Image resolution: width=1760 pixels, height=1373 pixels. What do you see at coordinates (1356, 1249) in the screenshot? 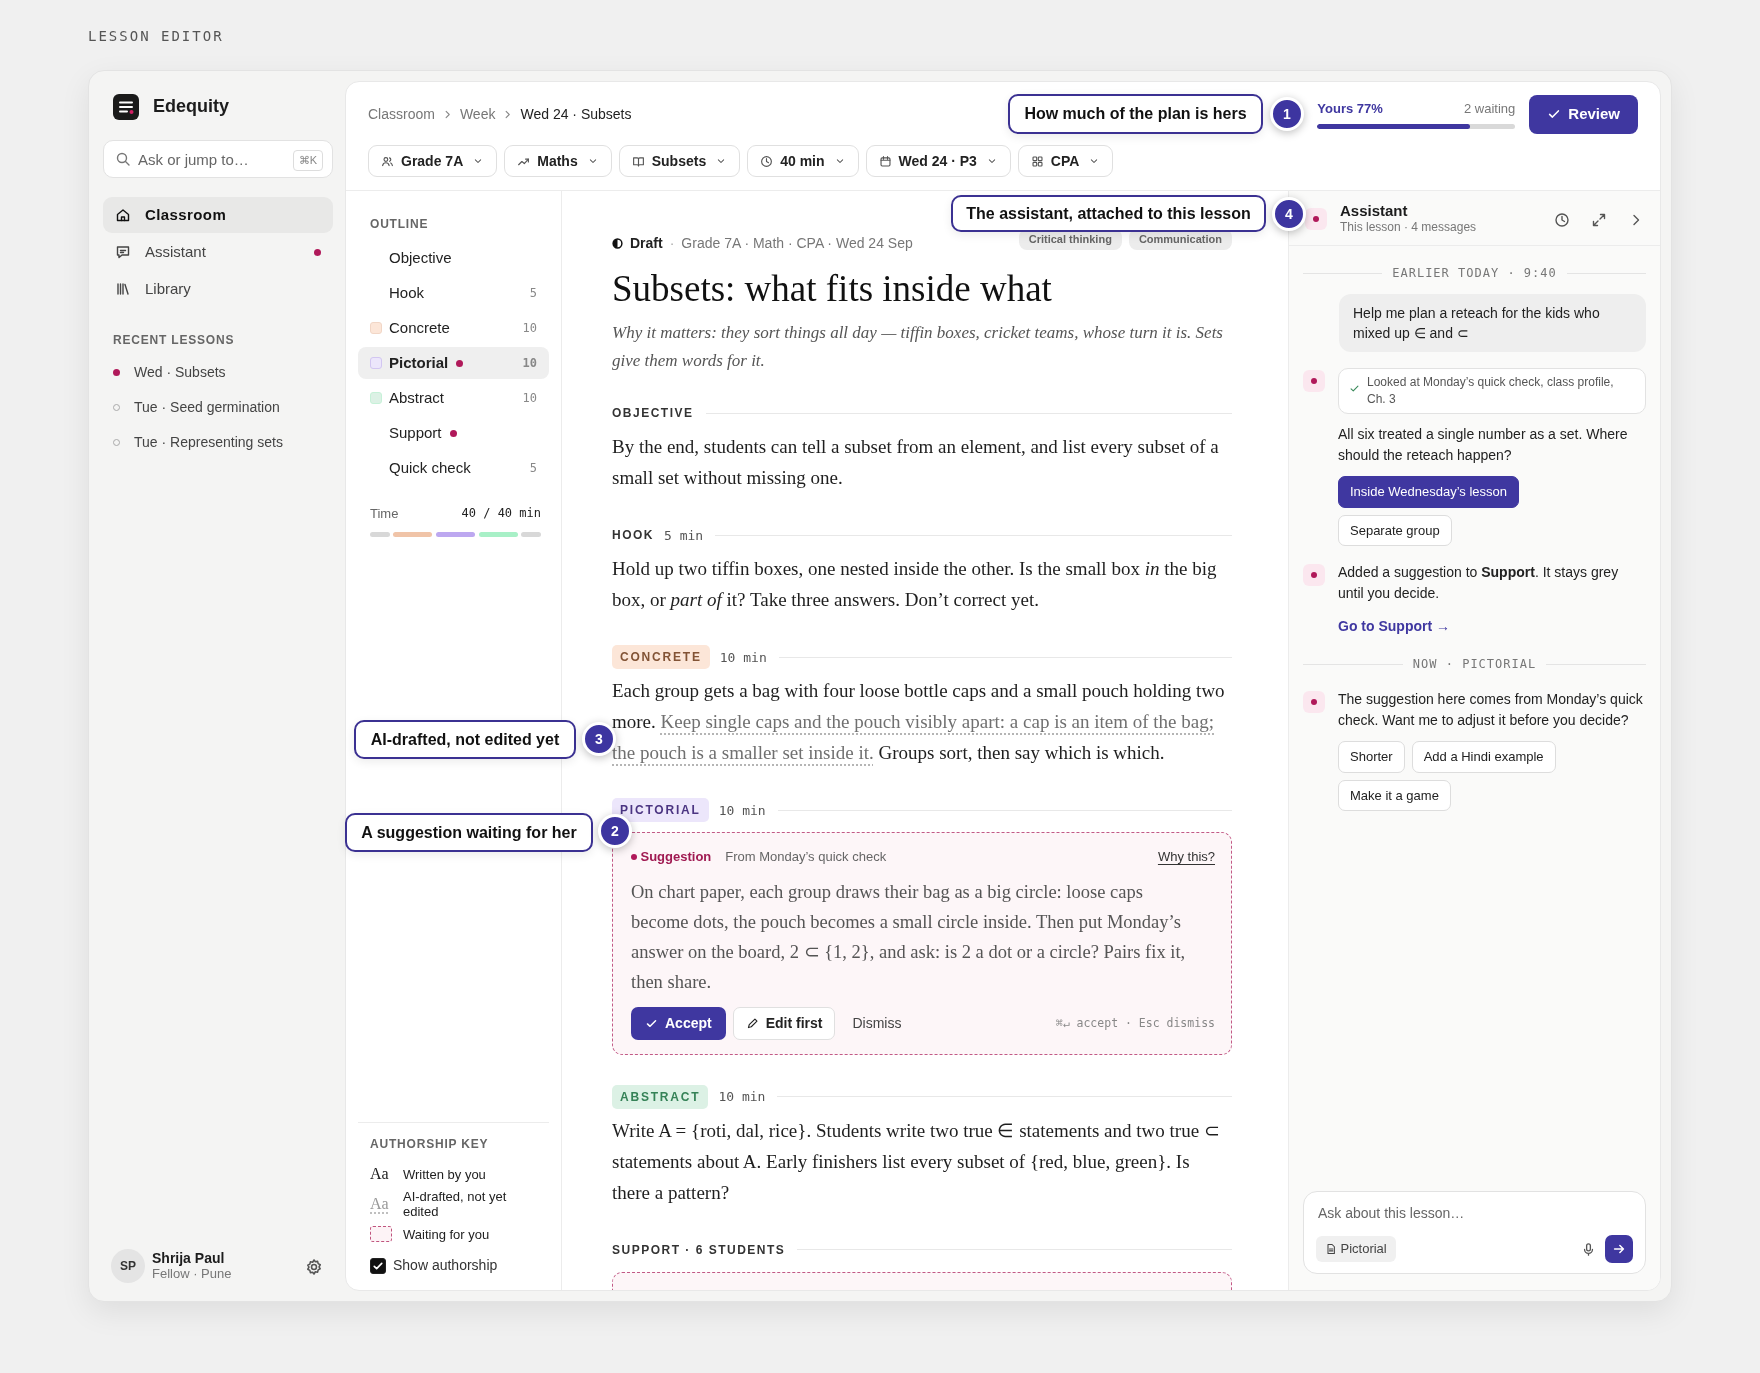
I see `context-chip: Pictorial` at bounding box center [1356, 1249].